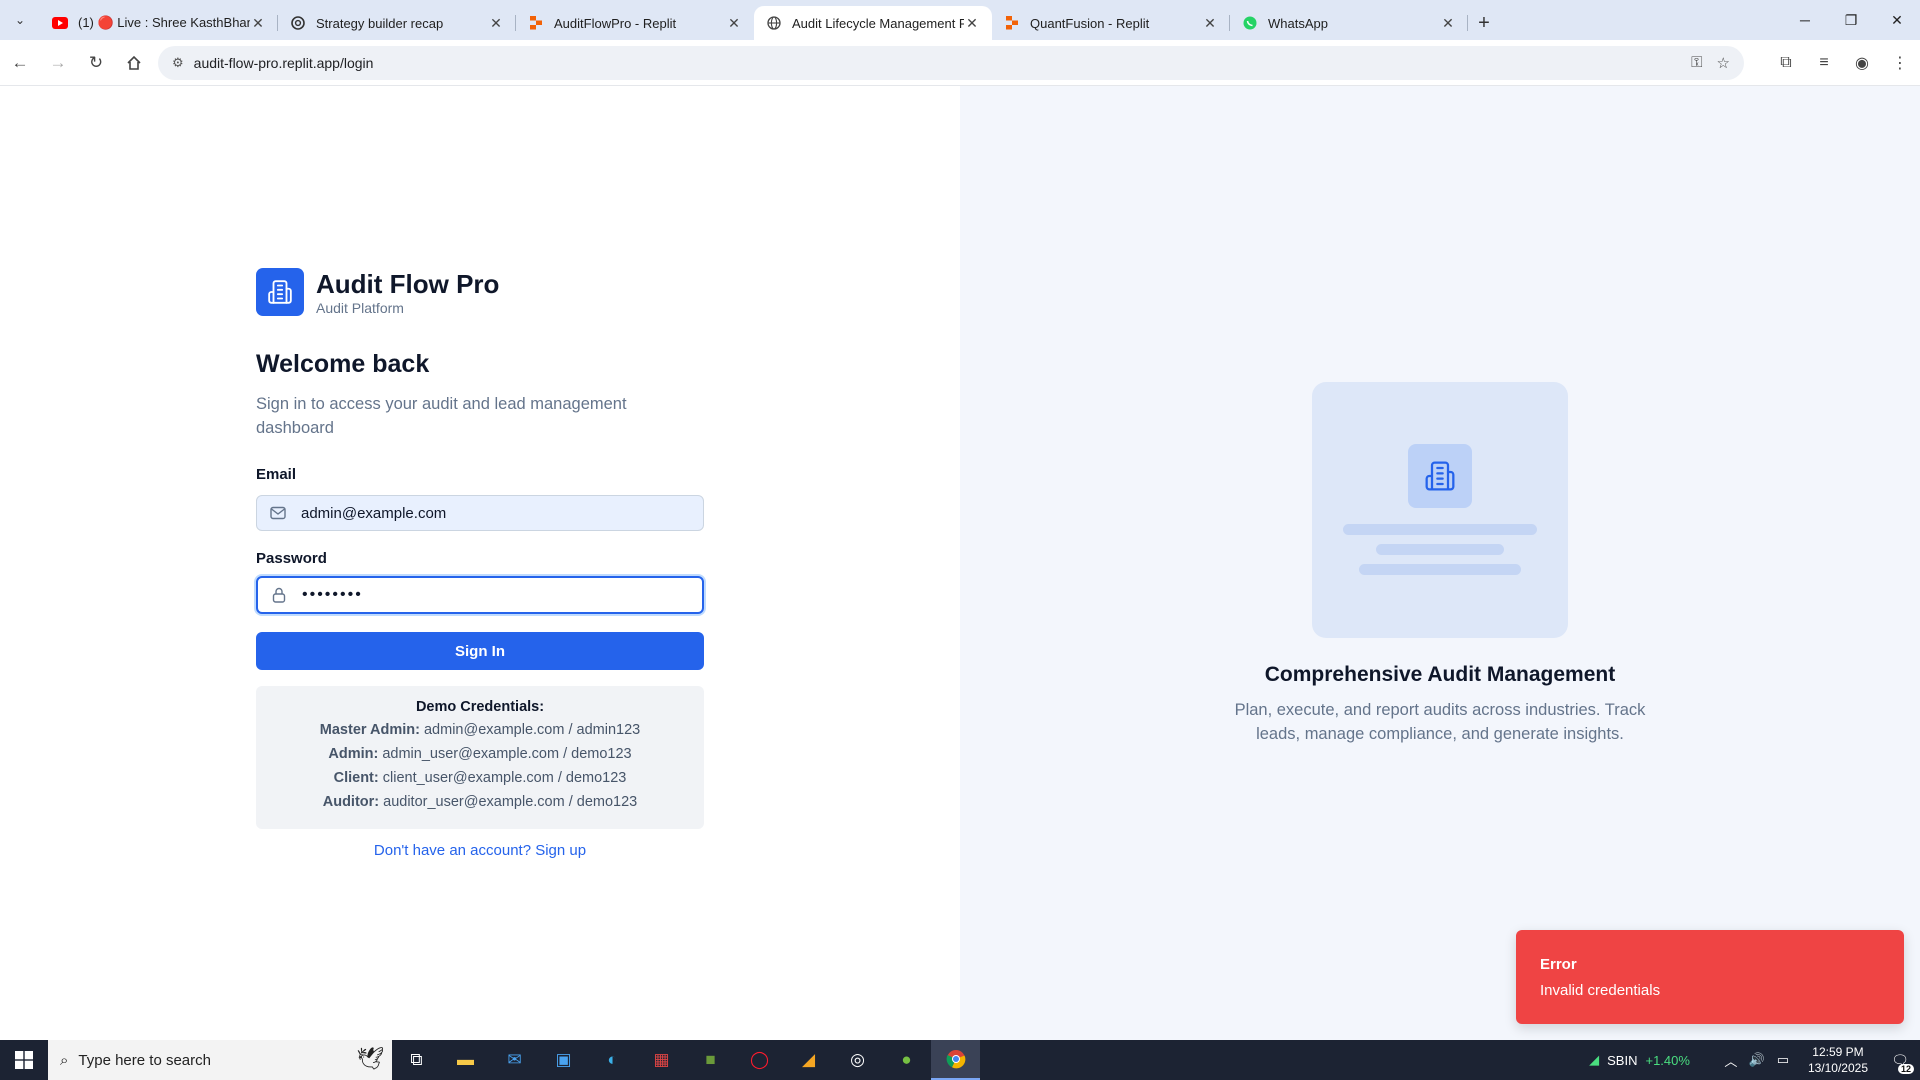 The width and height of the screenshot is (1920, 1080). I want to click on demo-role: Auditor:, so click(351, 802).